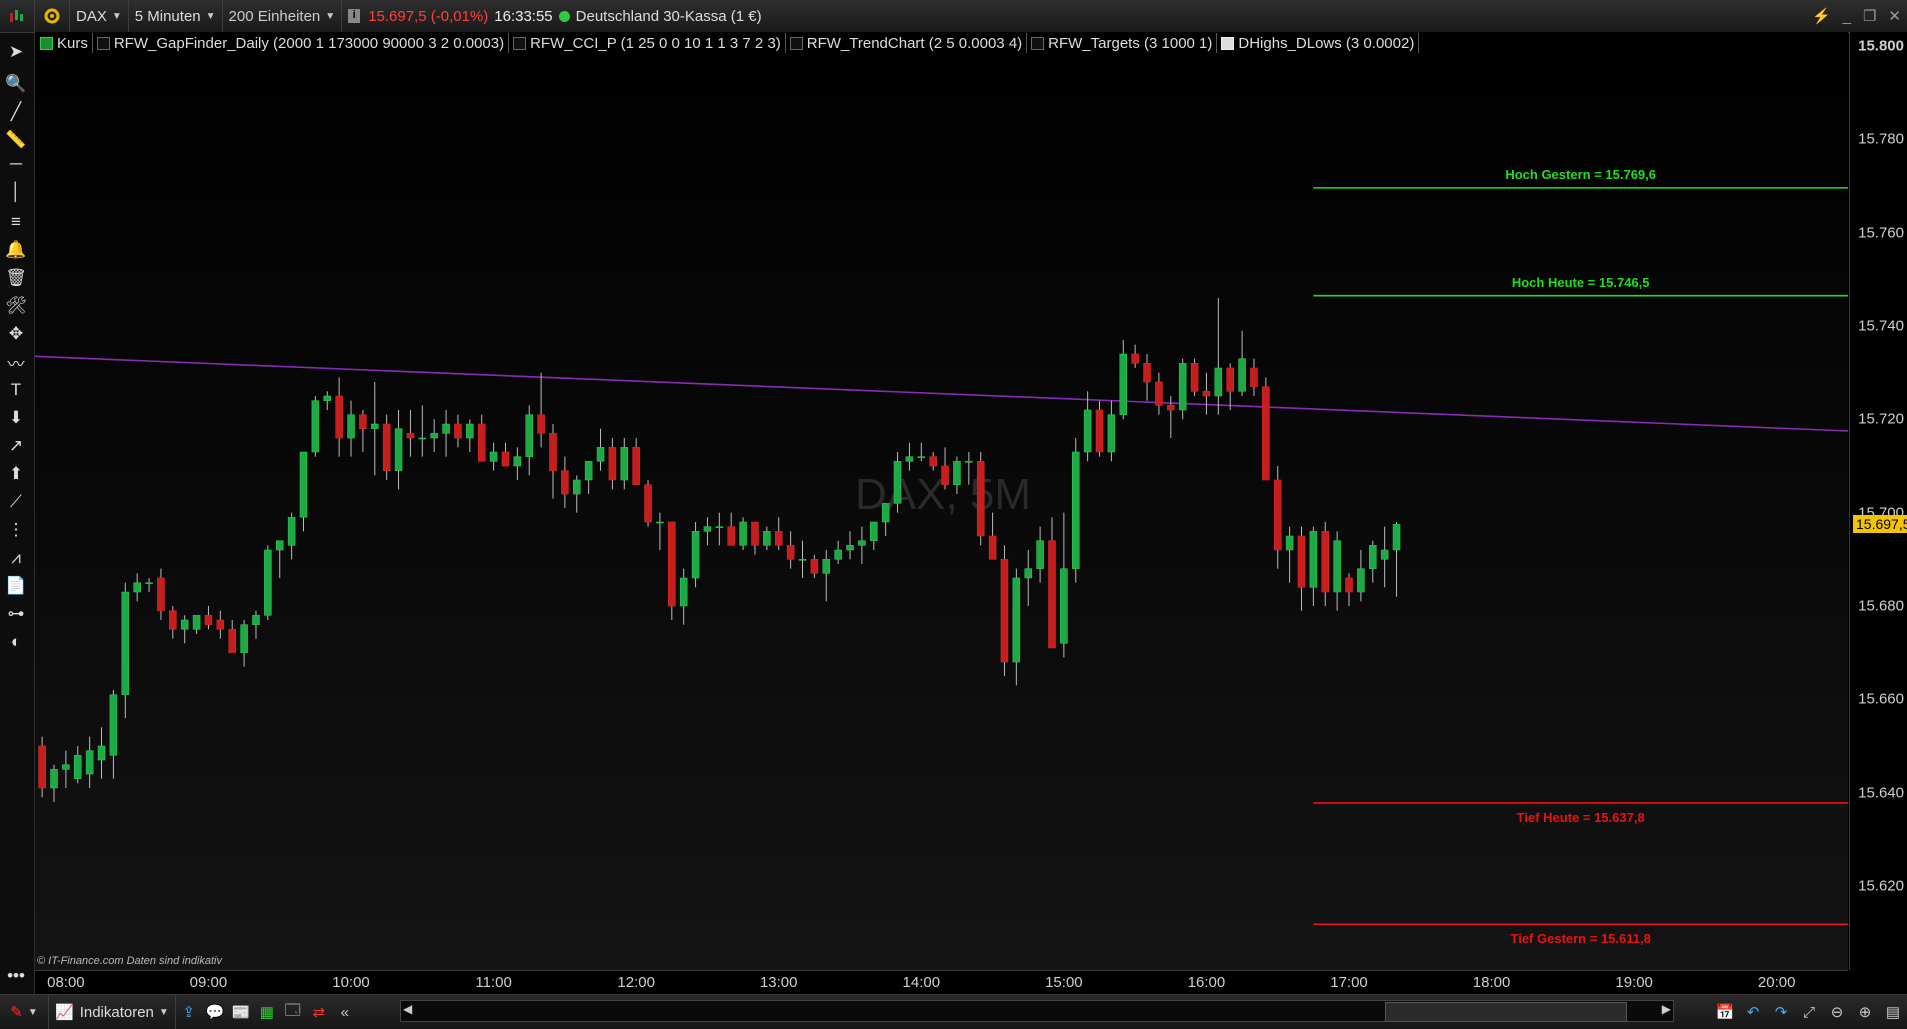 This screenshot has width=1907, height=1029. Describe the element at coordinates (16, 306) in the screenshot. I see `tools-icon: 🛠` at that location.